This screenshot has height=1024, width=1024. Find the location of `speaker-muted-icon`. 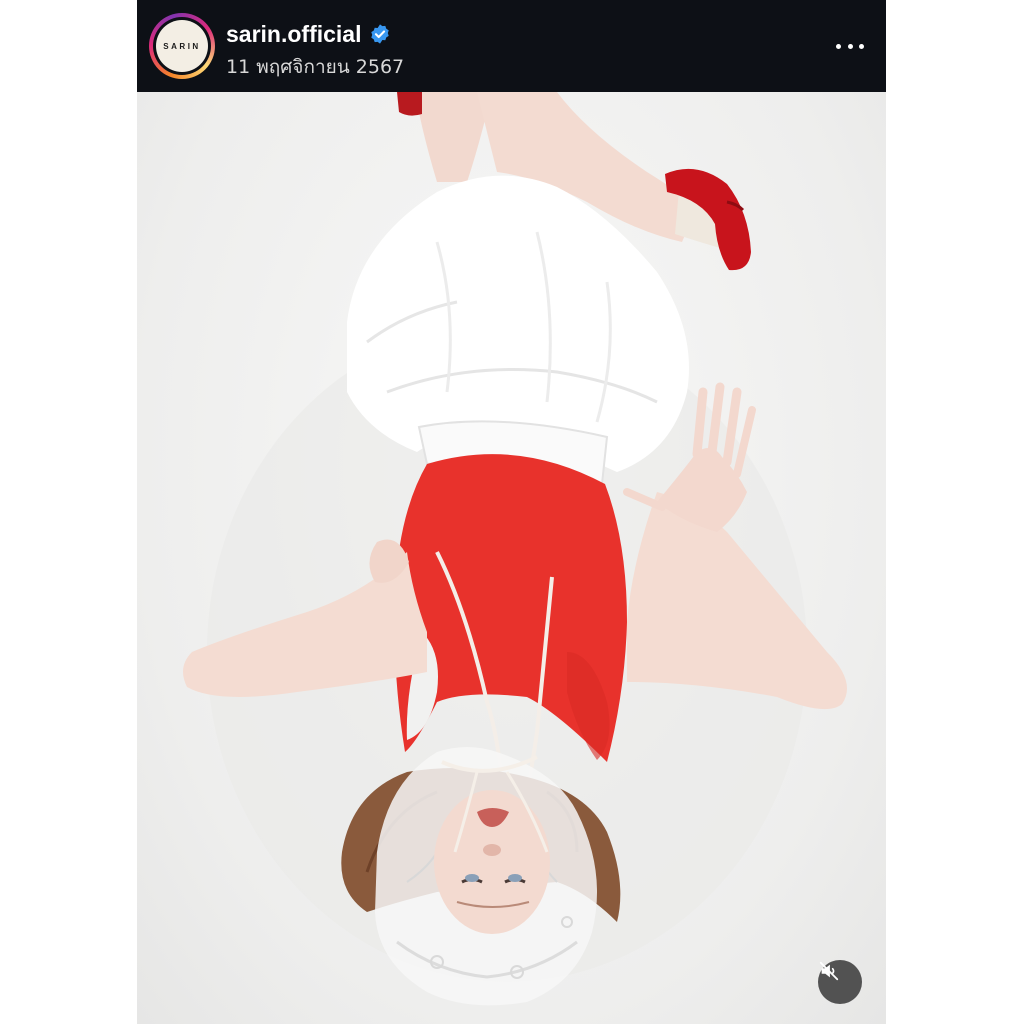

speaker-muted-icon is located at coordinates (829, 971).